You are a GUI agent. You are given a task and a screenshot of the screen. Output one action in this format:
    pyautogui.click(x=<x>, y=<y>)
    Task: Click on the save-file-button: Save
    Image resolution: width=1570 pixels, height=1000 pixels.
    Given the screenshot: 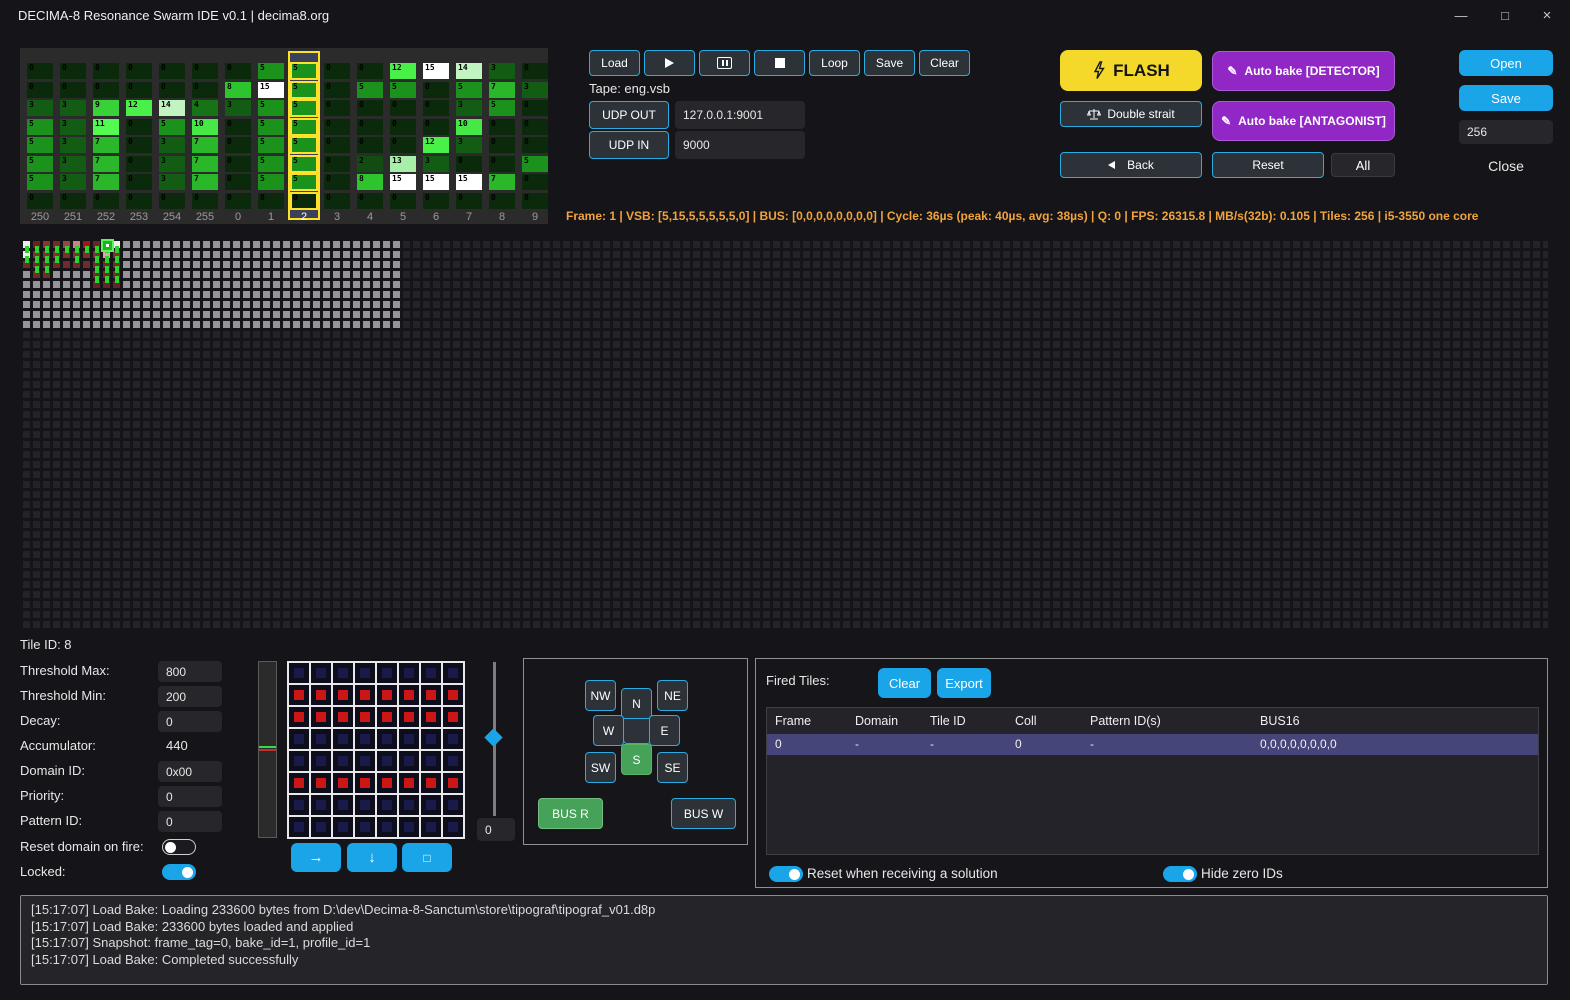 What is the action you would take?
    pyautogui.click(x=1506, y=98)
    